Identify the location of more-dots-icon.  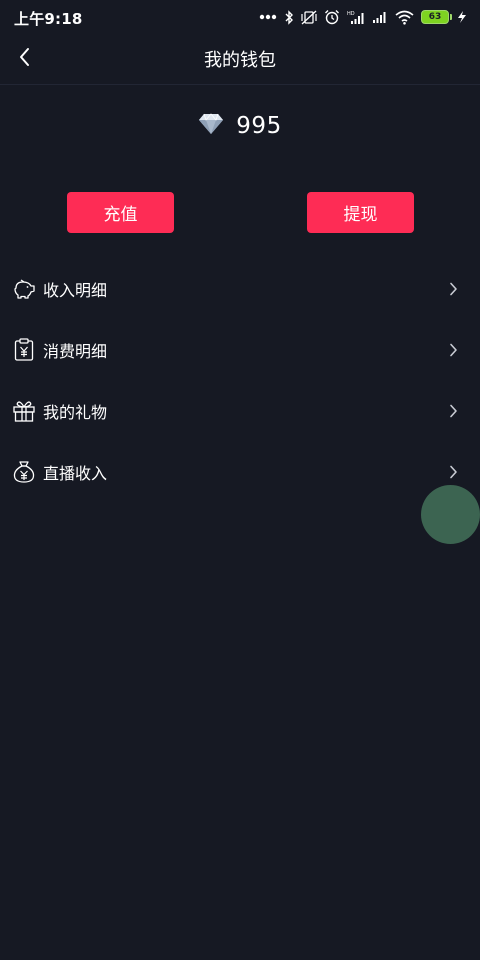
(268, 17).